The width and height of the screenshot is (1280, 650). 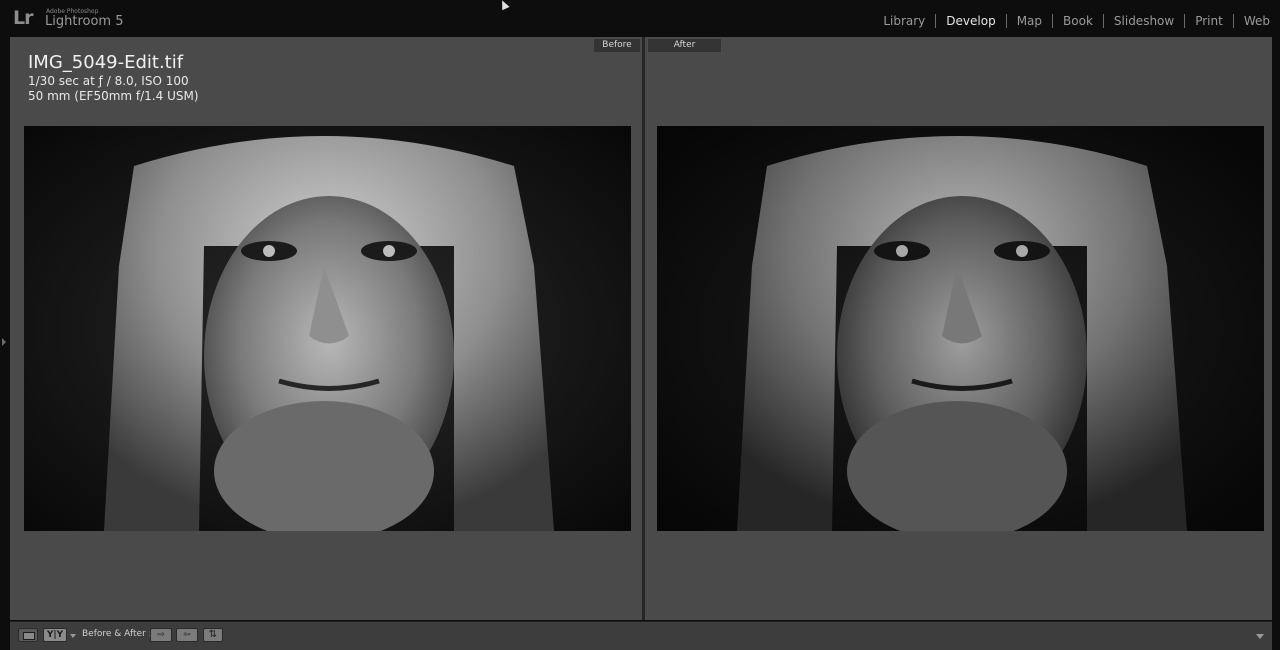 What do you see at coordinates (117, 634) in the screenshot?
I see `before-after-label: Before & After :` at bounding box center [117, 634].